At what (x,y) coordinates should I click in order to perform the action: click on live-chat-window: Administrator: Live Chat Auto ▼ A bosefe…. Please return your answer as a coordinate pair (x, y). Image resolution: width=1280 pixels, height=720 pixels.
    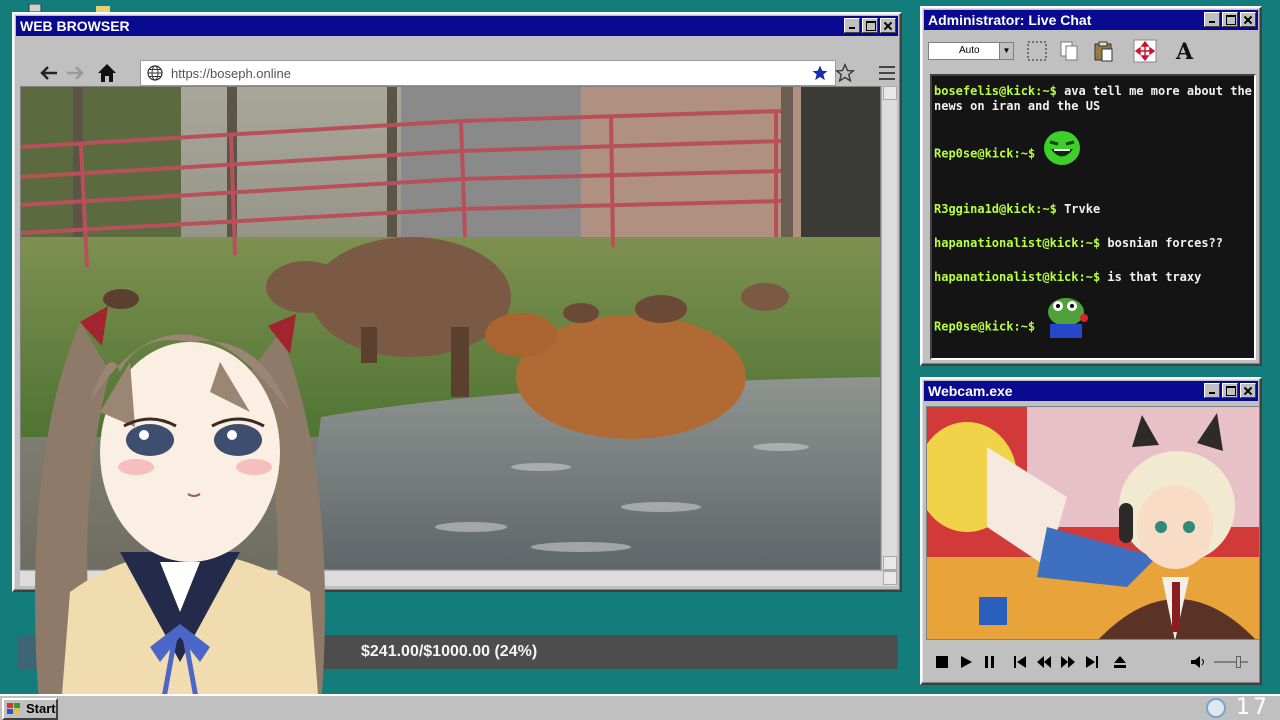
    Looking at the image, I should click on (1091, 186).